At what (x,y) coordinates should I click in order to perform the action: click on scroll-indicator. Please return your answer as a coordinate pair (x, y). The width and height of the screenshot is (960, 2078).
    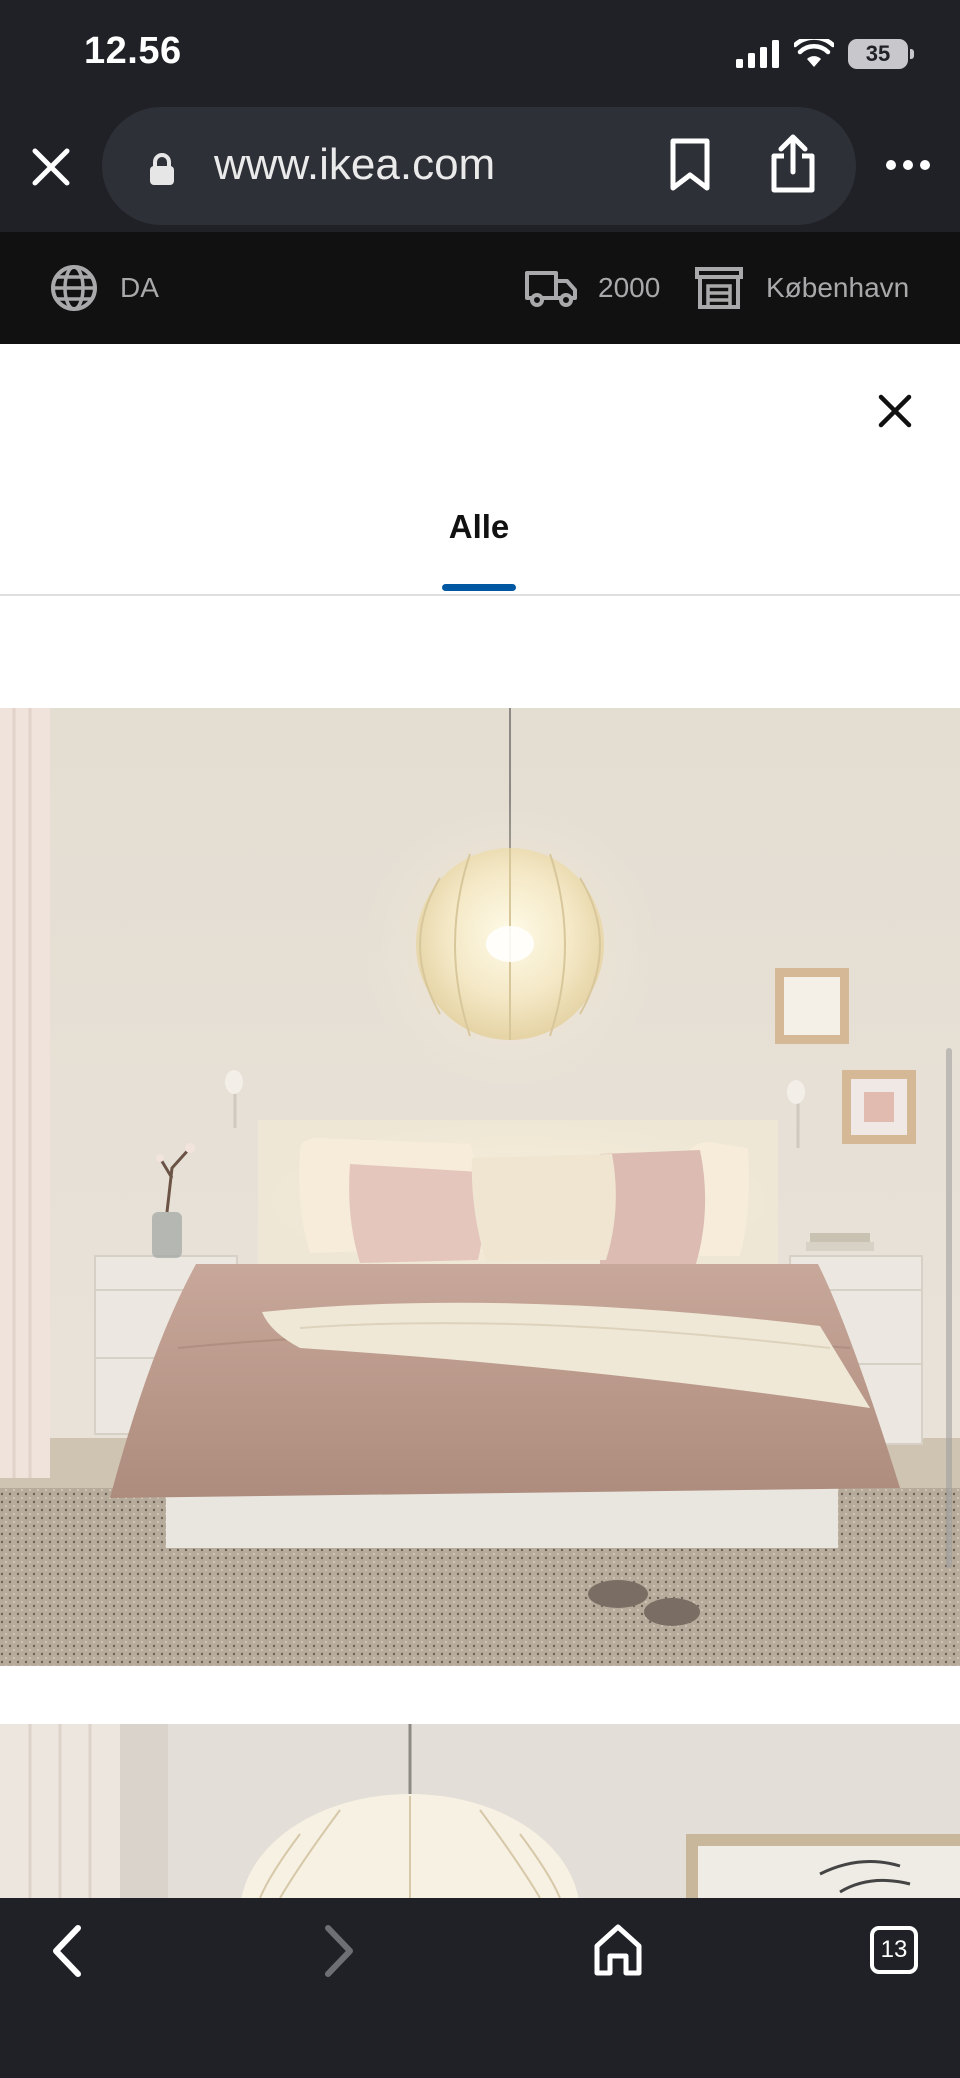
    Looking at the image, I should click on (949, 1308).